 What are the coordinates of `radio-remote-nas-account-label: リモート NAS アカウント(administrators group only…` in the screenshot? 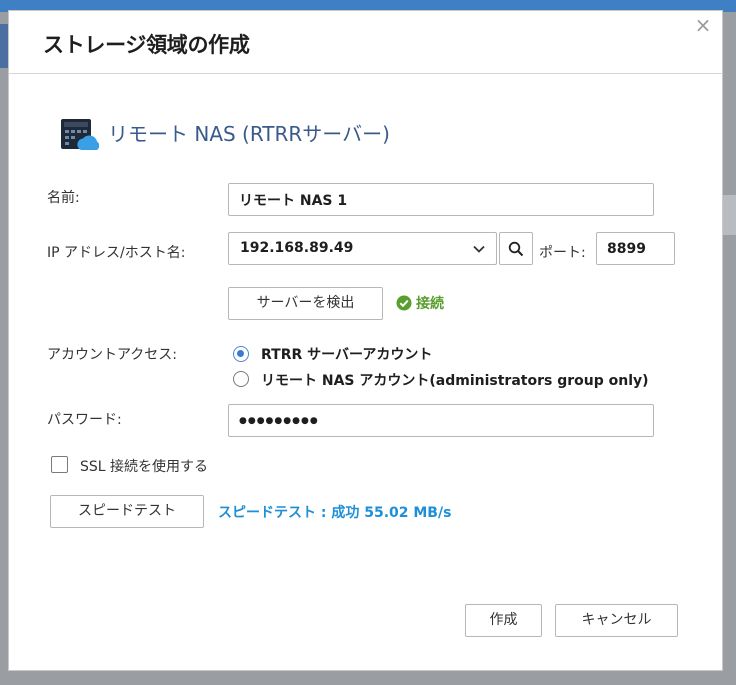 It's located at (455, 380).